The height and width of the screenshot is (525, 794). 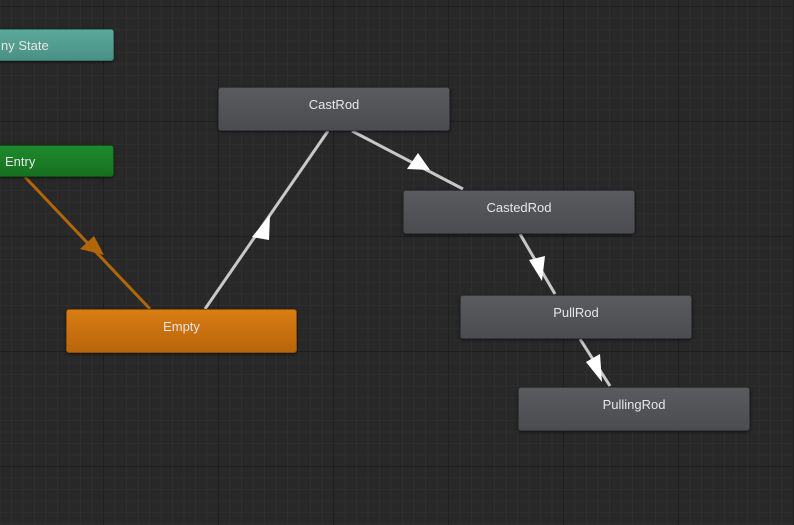 I want to click on any-state-label: ny State, so click(x=25, y=45).